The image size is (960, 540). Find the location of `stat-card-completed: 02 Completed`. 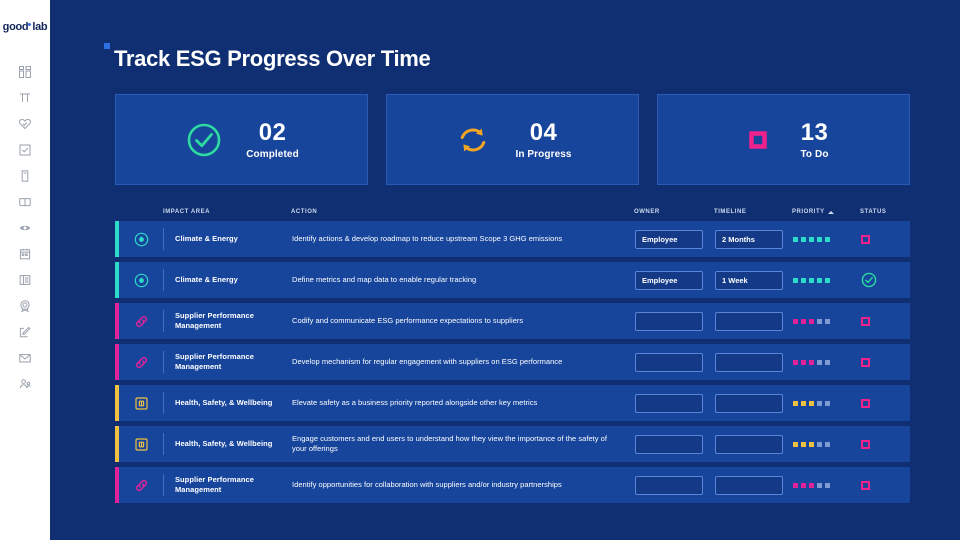

stat-card-completed: 02 Completed is located at coordinates (241, 139).